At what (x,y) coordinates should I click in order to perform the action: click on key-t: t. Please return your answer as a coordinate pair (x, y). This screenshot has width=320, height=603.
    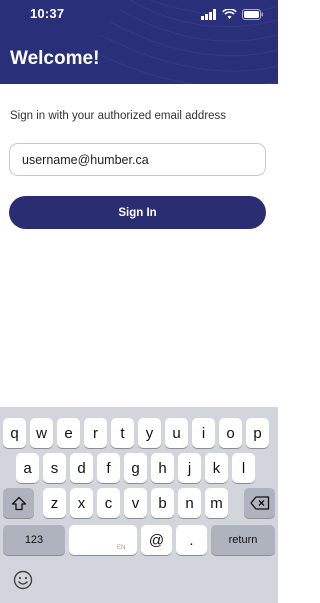
    Looking at the image, I should click on (122, 433).